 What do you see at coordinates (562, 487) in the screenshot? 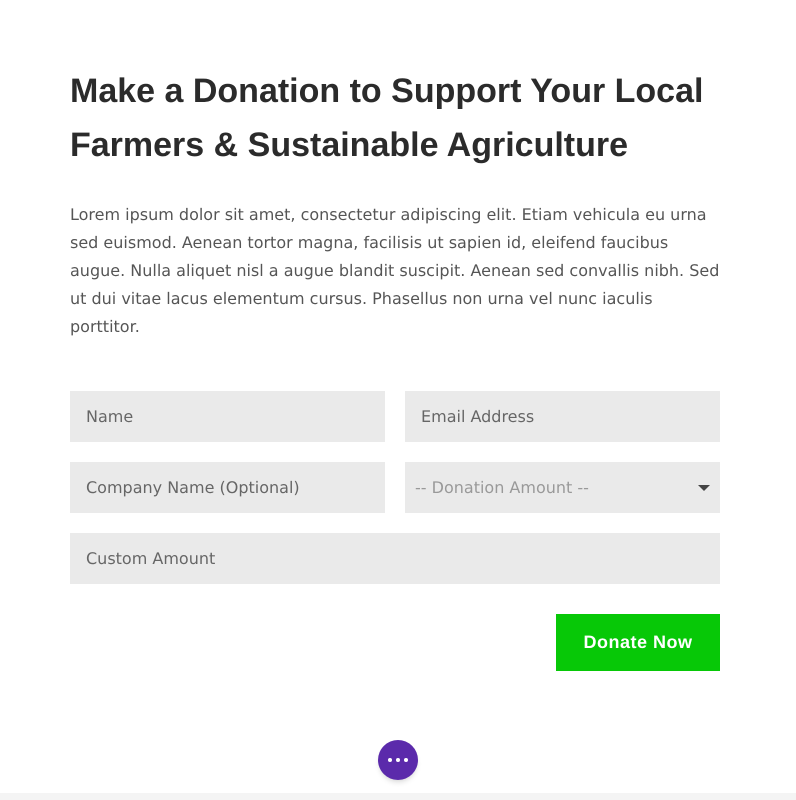
I see `donation-amount-select: -- Donation Amount --` at bounding box center [562, 487].